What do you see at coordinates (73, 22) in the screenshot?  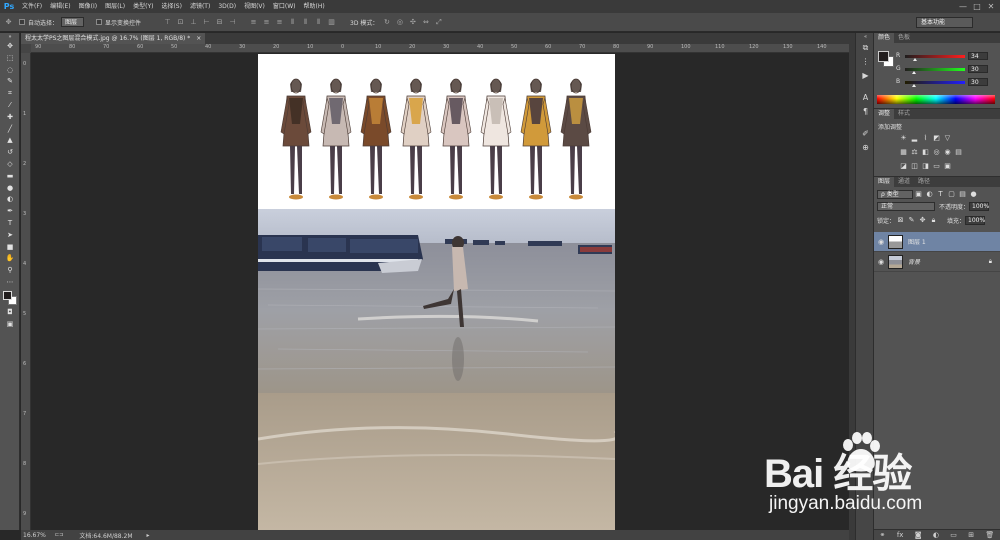 I see `auto-select-target-dropdown: 图层` at bounding box center [73, 22].